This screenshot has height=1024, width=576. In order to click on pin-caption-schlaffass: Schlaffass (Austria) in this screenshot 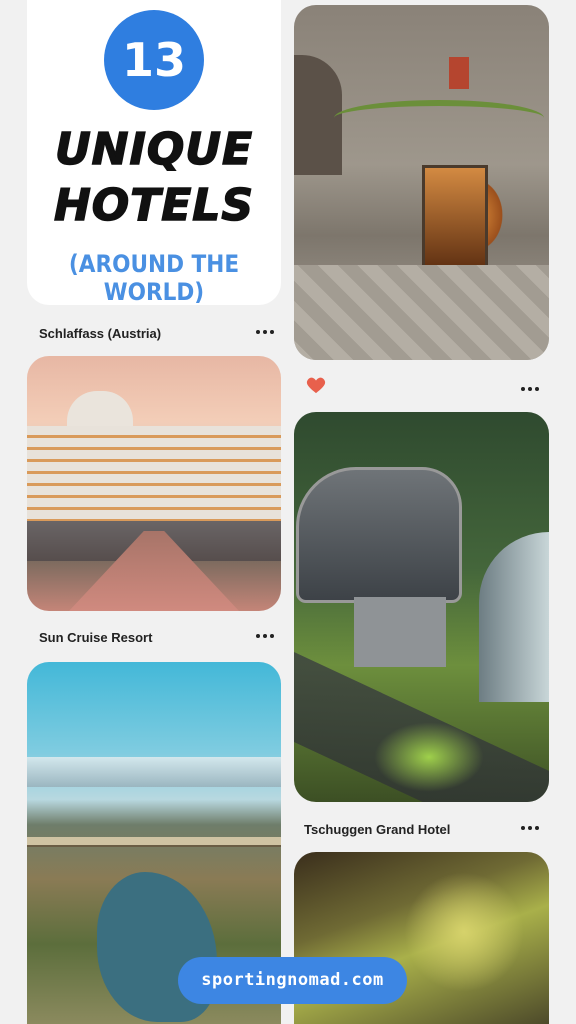, I will do `click(100, 333)`.